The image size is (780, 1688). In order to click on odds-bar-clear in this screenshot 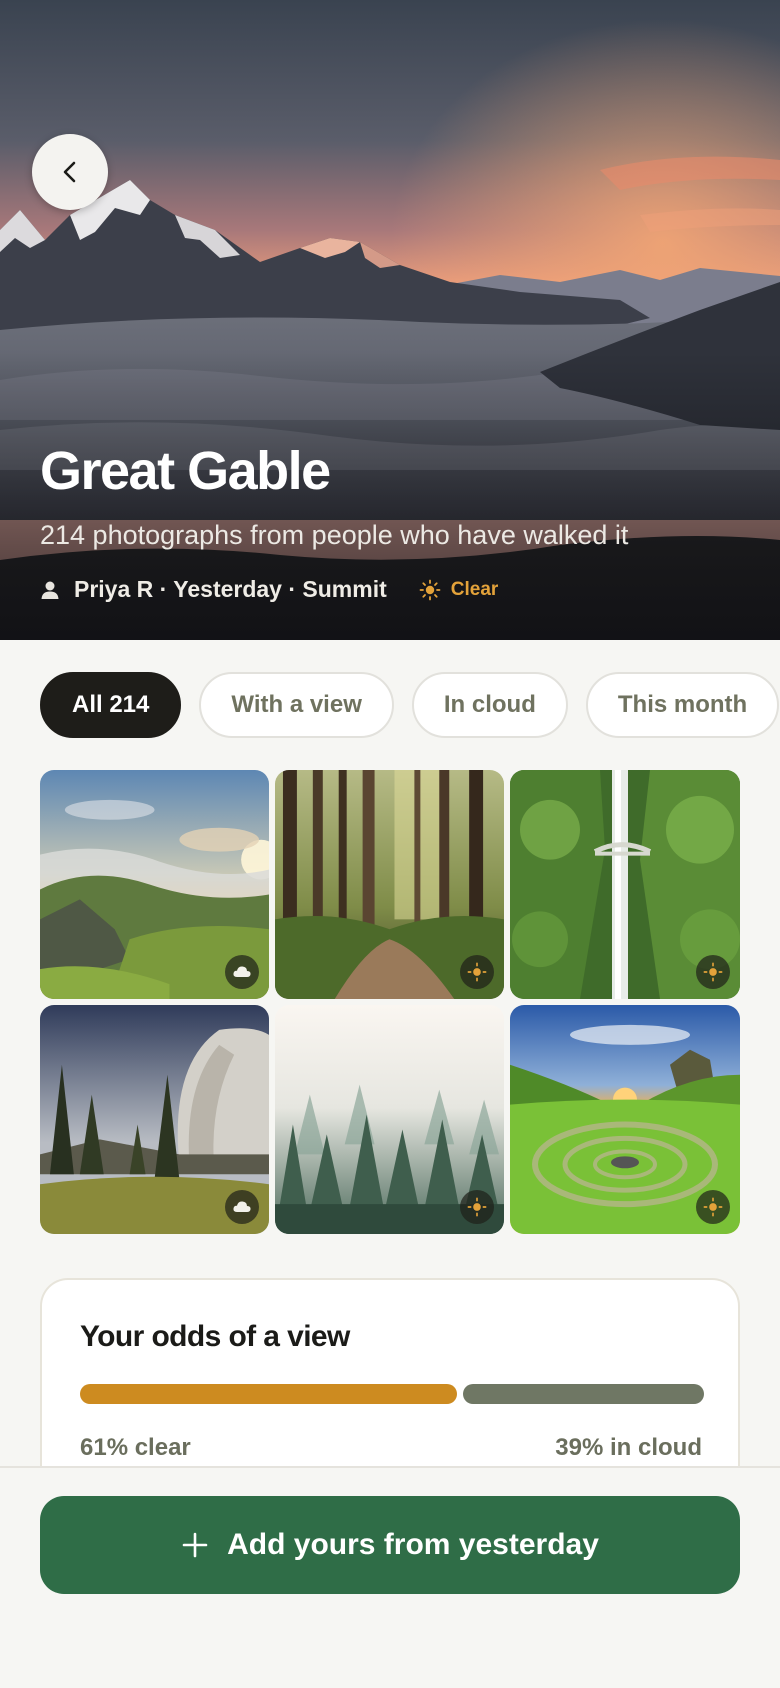, I will do `click(268, 1394)`.